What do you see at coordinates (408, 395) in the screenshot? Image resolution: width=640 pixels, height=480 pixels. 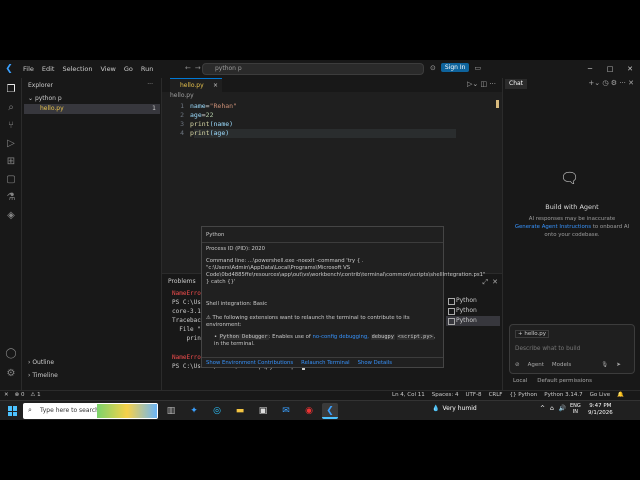 I see `cursor-position: Ln 4, Col 11` at bounding box center [408, 395].